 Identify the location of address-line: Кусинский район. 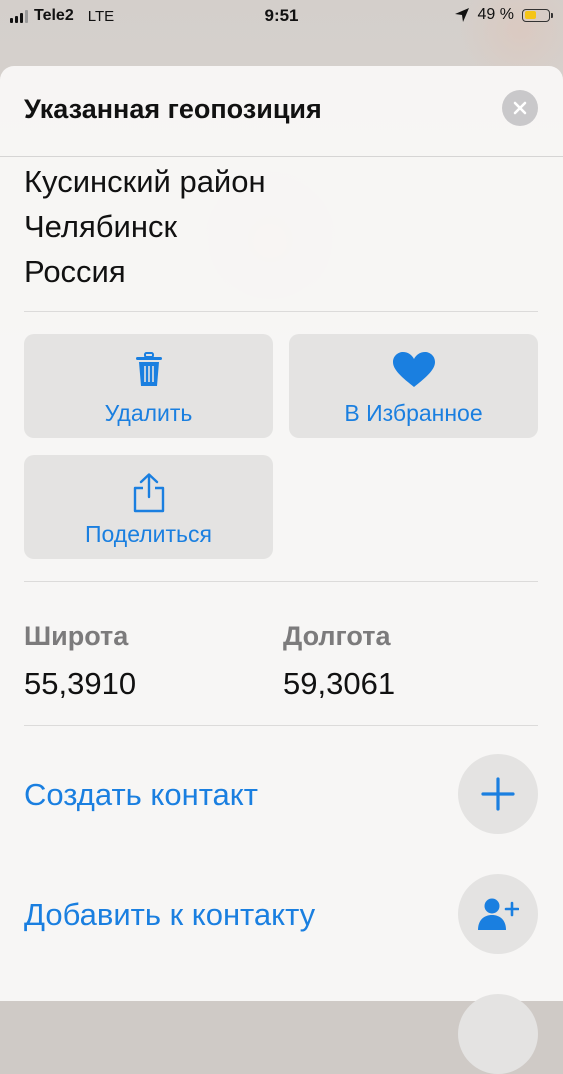
(145, 181).